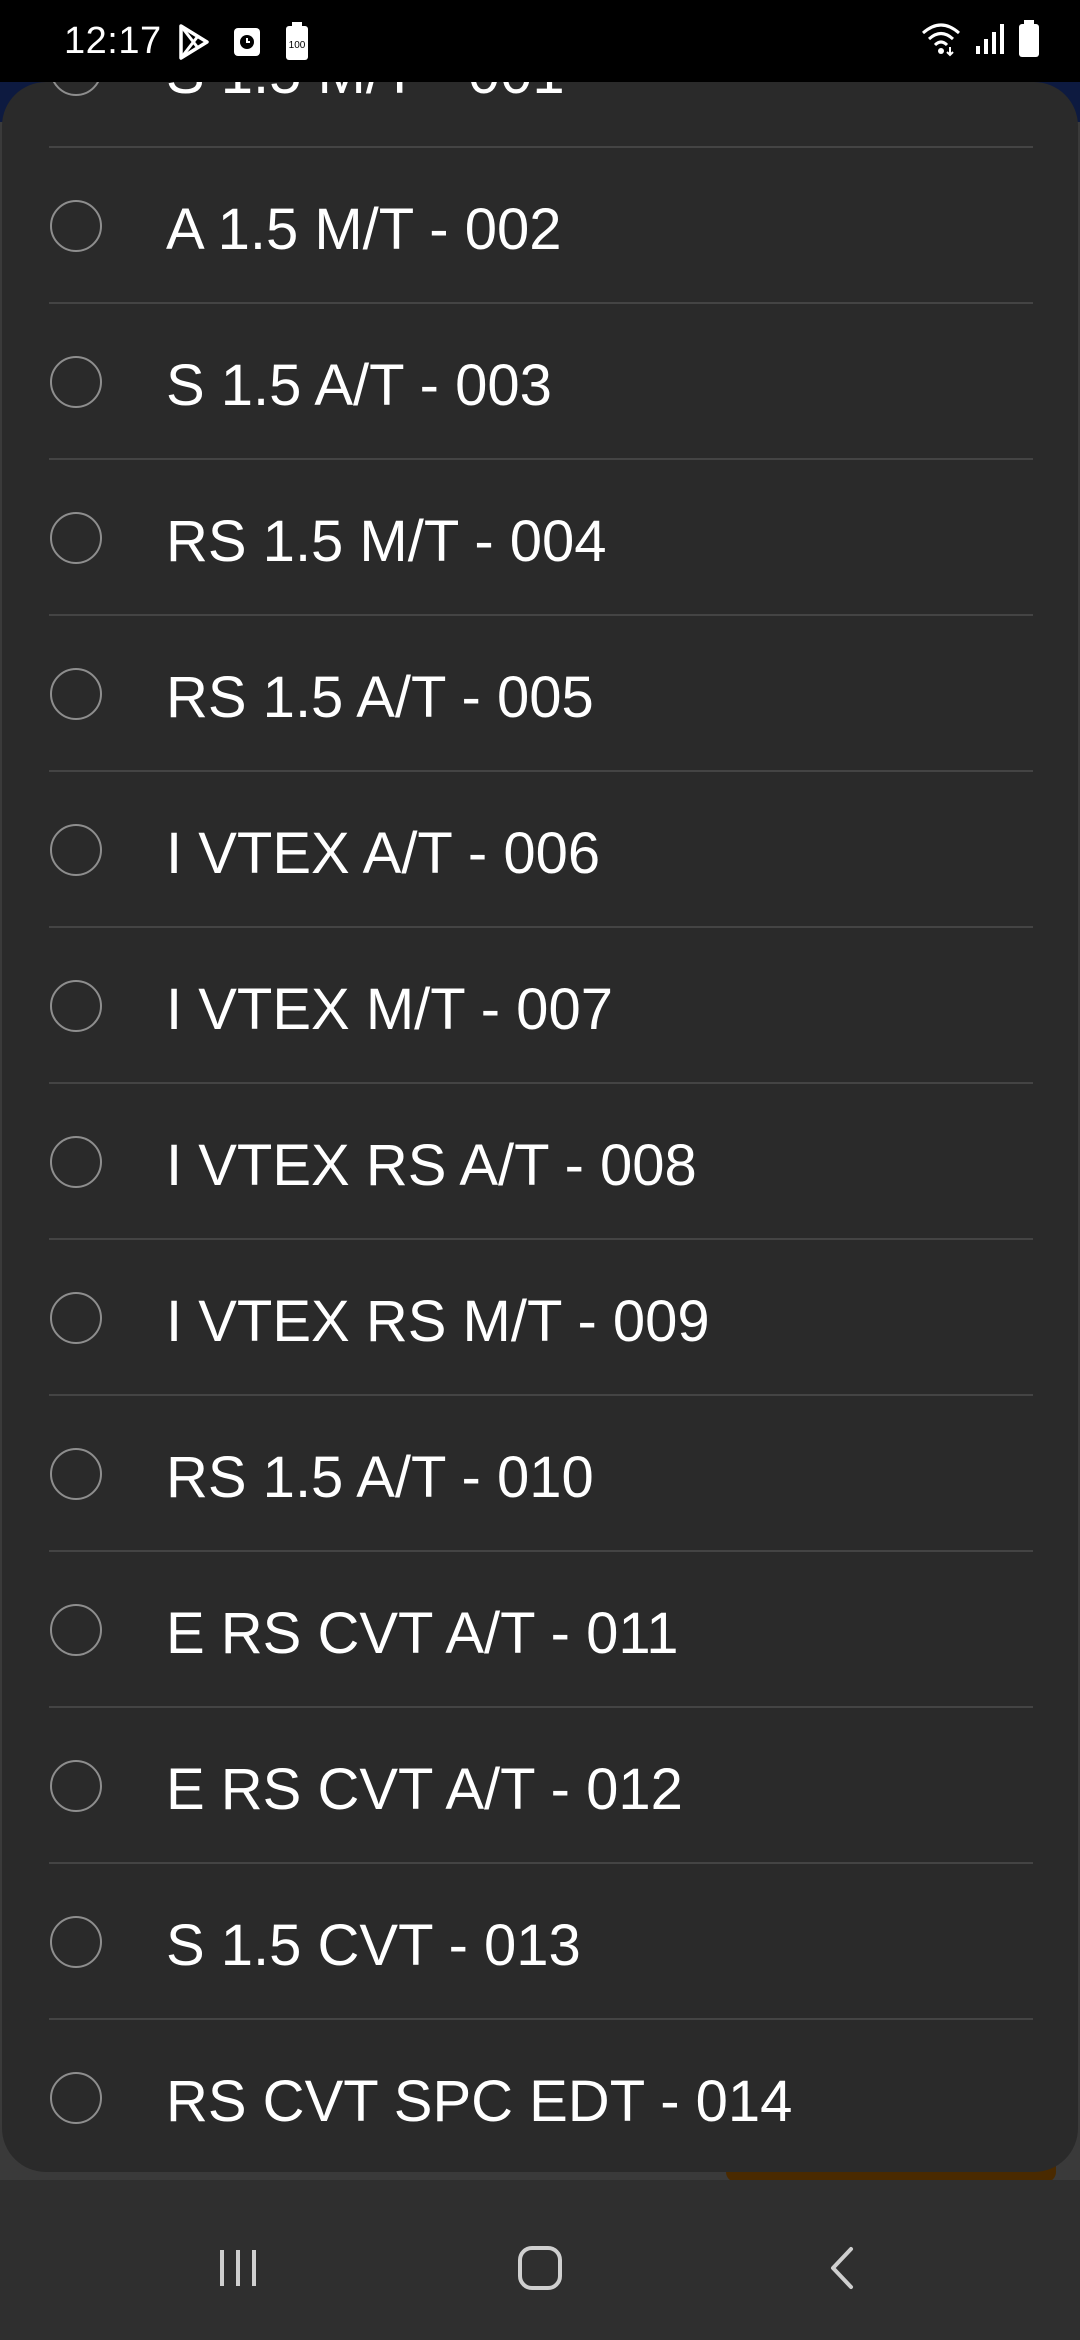 This screenshot has height=2340, width=1080. Describe the element at coordinates (380, 697) in the screenshot. I see `option-label: RS 1.5 A/T - 005` at that location.